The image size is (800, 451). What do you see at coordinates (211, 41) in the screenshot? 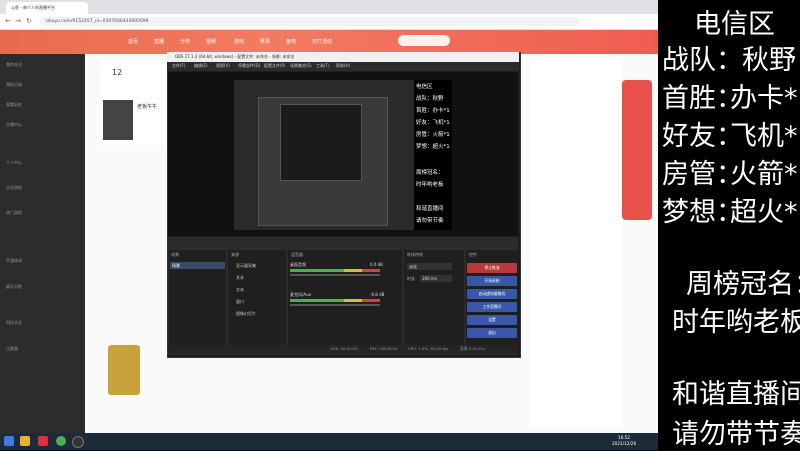
I see `nav-video: 视频` at bounding box center [211, 41].